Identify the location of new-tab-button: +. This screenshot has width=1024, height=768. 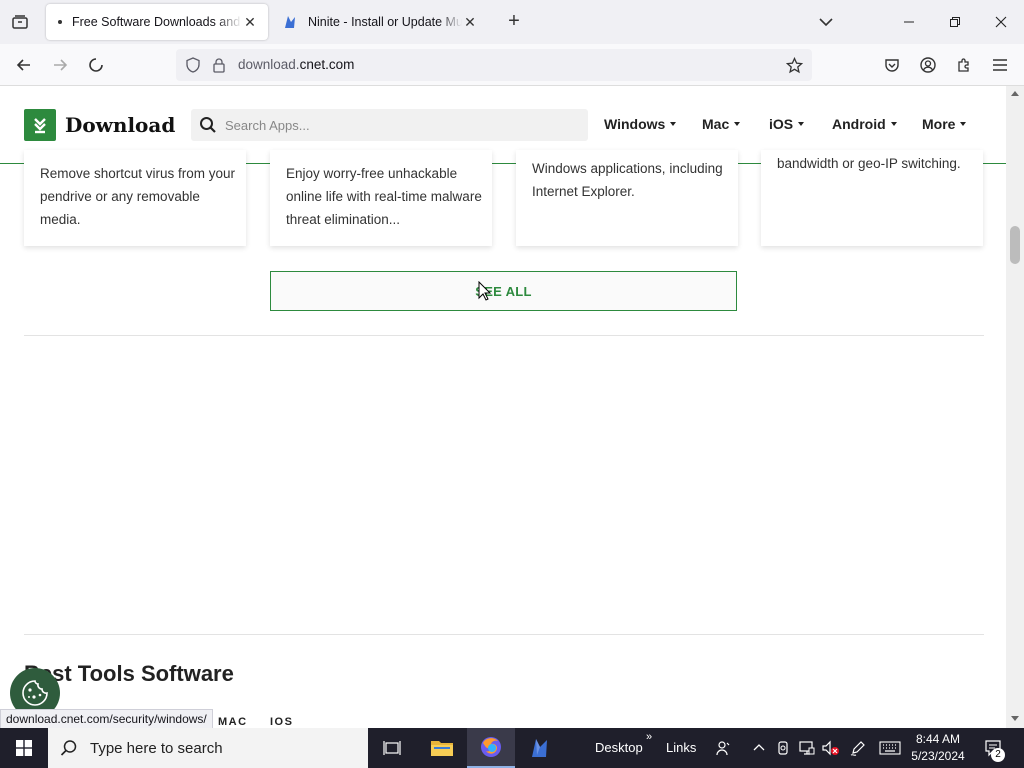
(514, 21).